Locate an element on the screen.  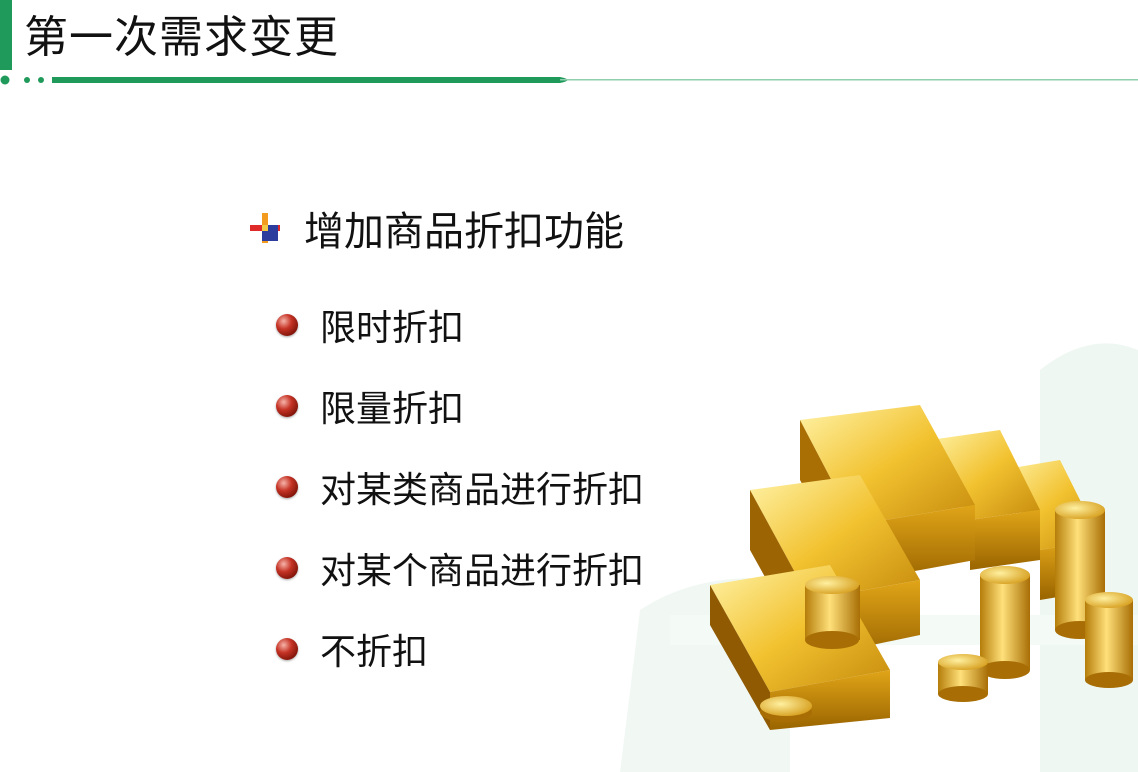
list-item: 对某类商品进行折扣 is located at coordinates (460, 486).